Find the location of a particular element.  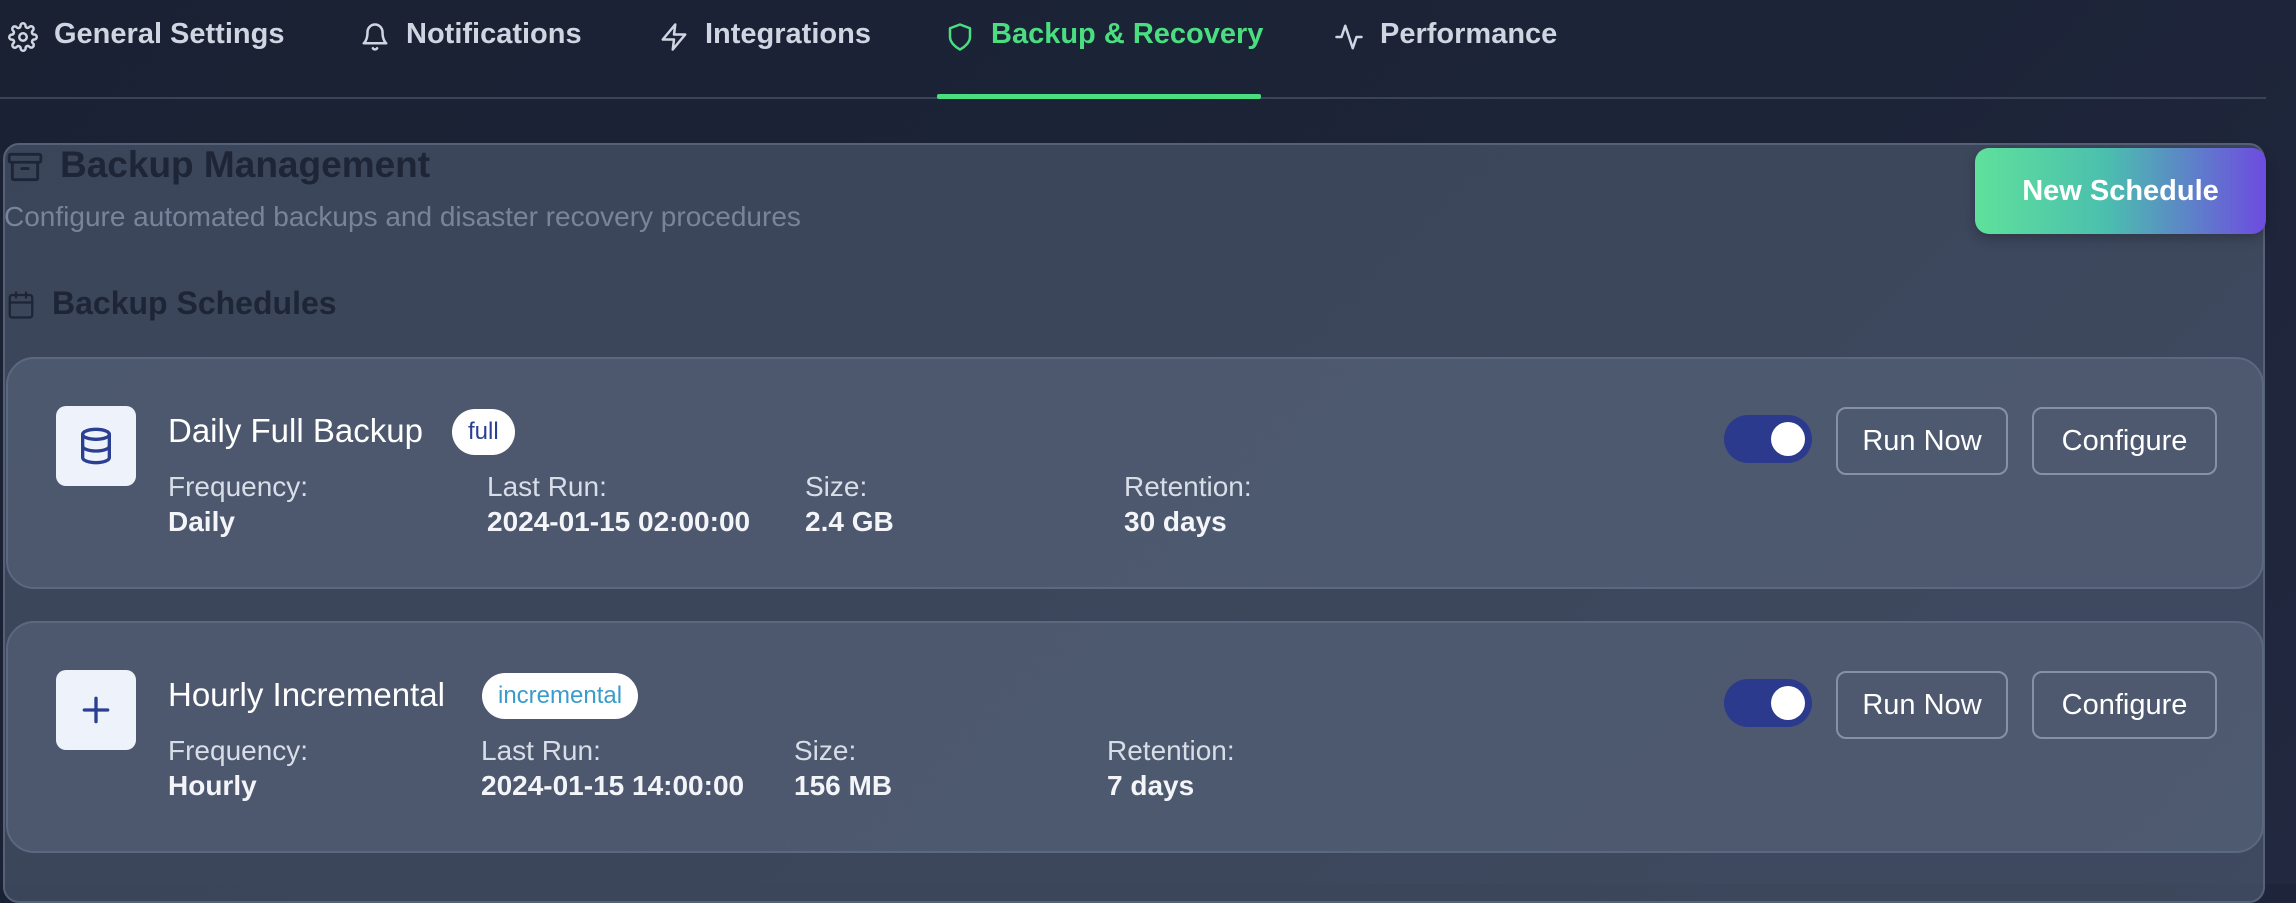

tab-label: Performance is located at coordinates (1469, 34).